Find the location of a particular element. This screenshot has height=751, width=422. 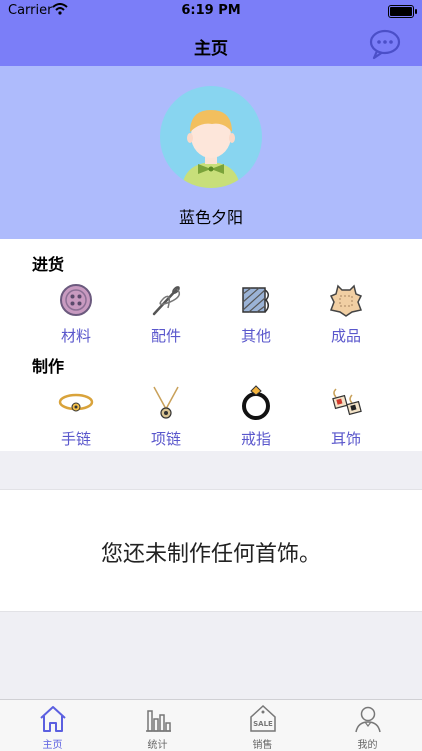

menu-item-label: 手链 is located at coordinates (75, 439).